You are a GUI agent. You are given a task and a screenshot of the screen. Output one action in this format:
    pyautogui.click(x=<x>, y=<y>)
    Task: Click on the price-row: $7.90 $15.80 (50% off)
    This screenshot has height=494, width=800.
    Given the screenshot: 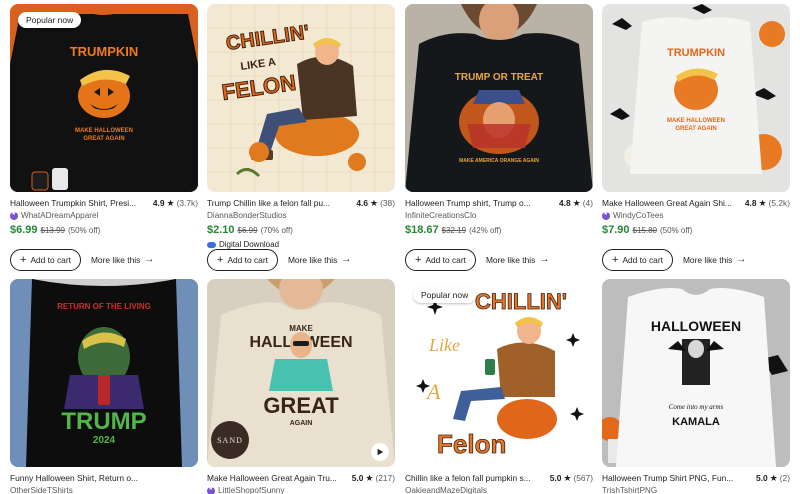 What is the action you would take?
    pyautogui.click(x=696, y=231)
    